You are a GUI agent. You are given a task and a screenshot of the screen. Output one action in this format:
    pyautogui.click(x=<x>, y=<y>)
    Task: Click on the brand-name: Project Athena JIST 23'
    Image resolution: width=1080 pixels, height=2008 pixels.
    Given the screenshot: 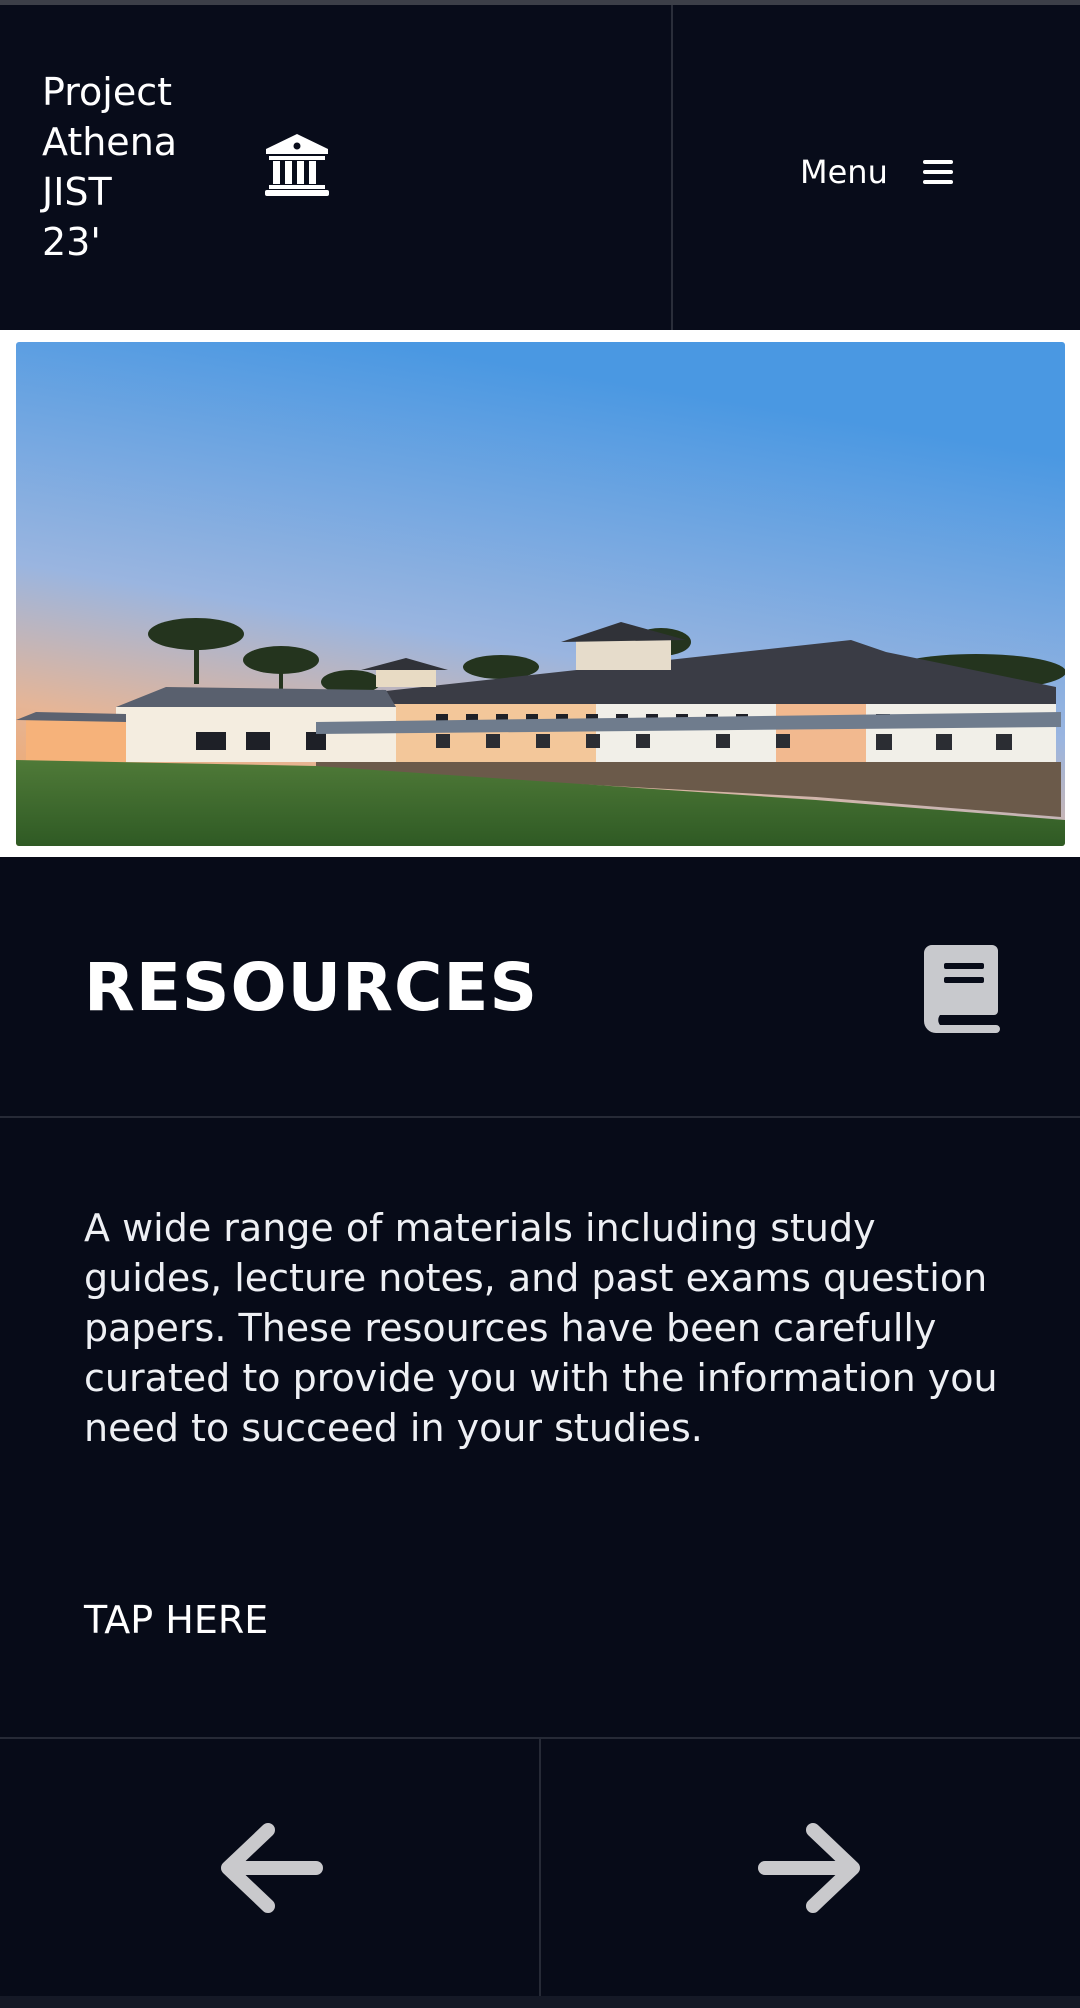 What is the action you would take?
    pyautogui.click(x=152, y=167)
    